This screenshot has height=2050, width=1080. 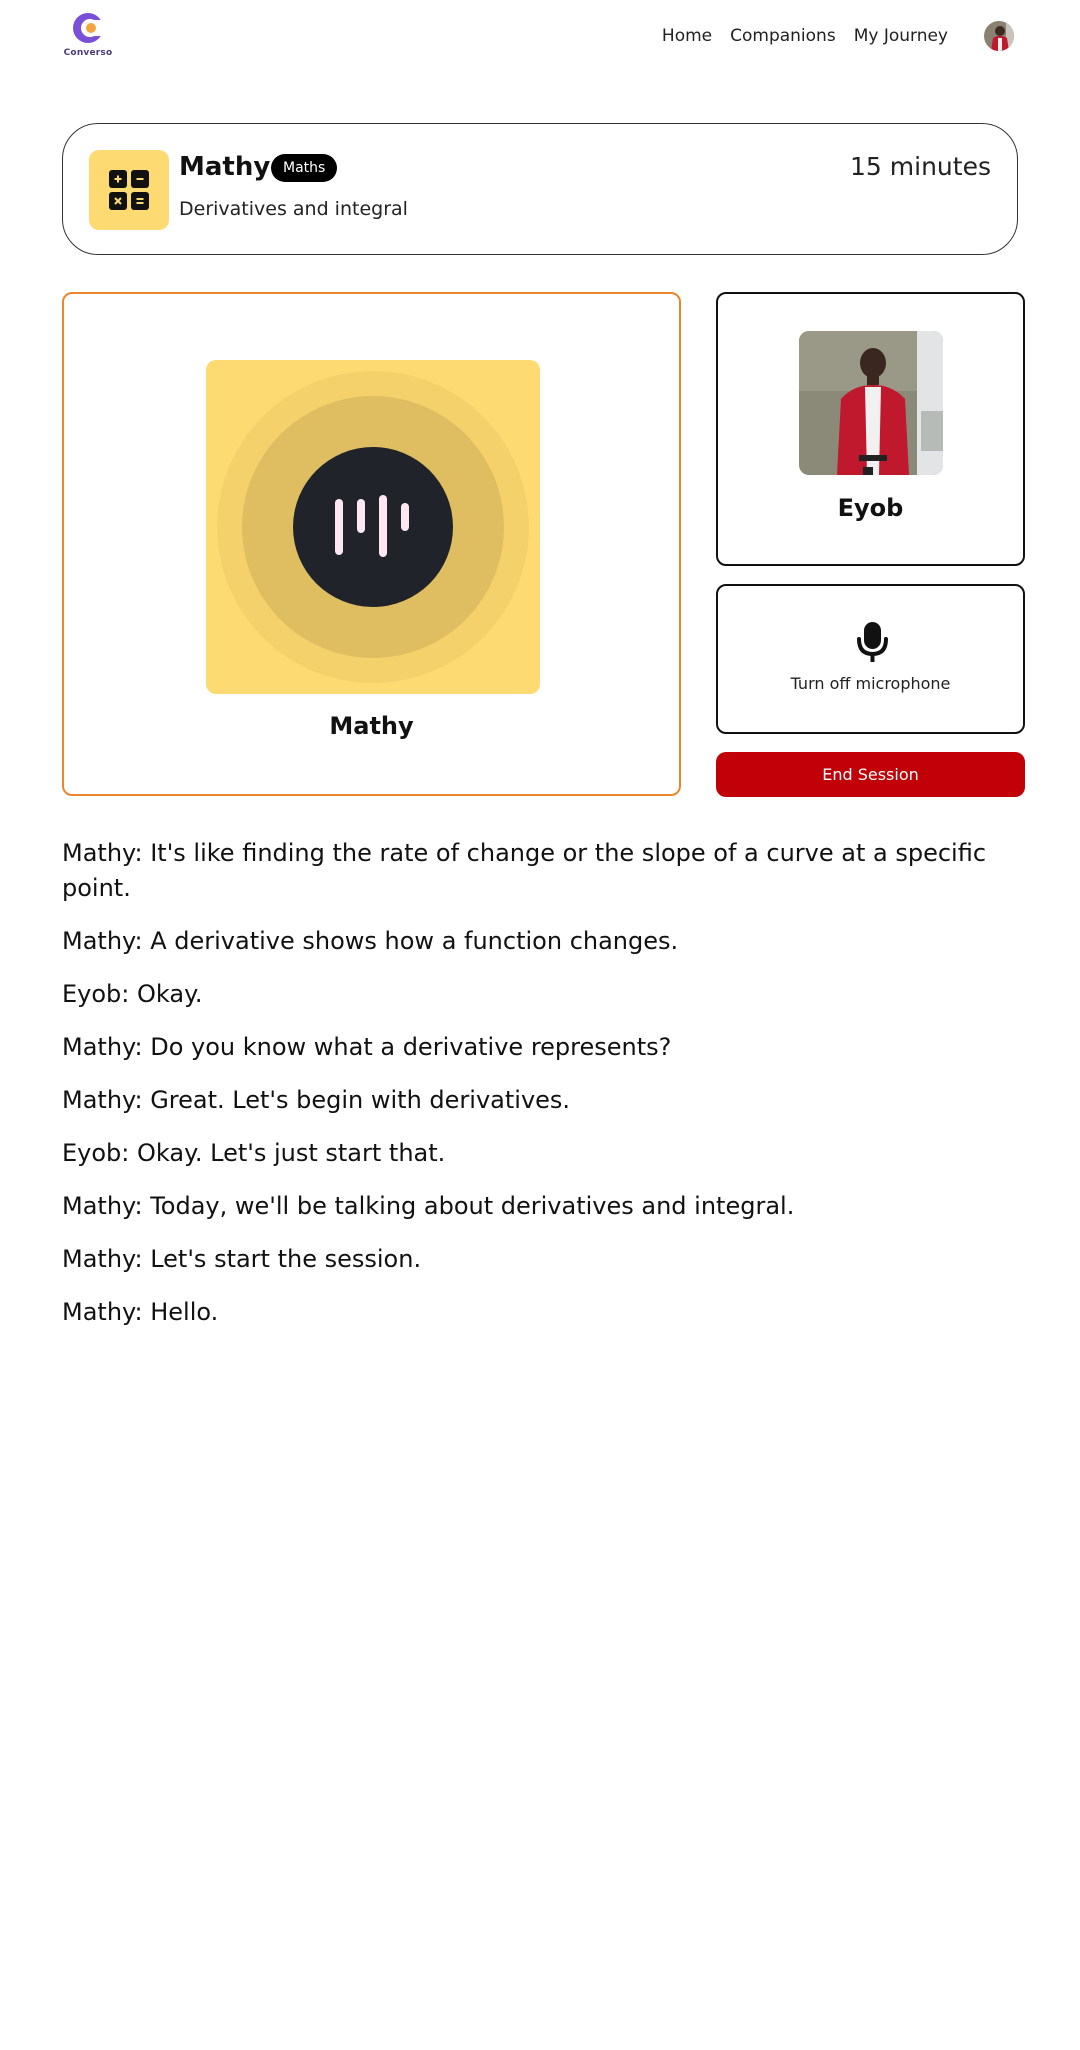 What do you see at coordinates (129, 190) in the screenshot?
I see `calculator-icon` at bounding box center [129, 190].